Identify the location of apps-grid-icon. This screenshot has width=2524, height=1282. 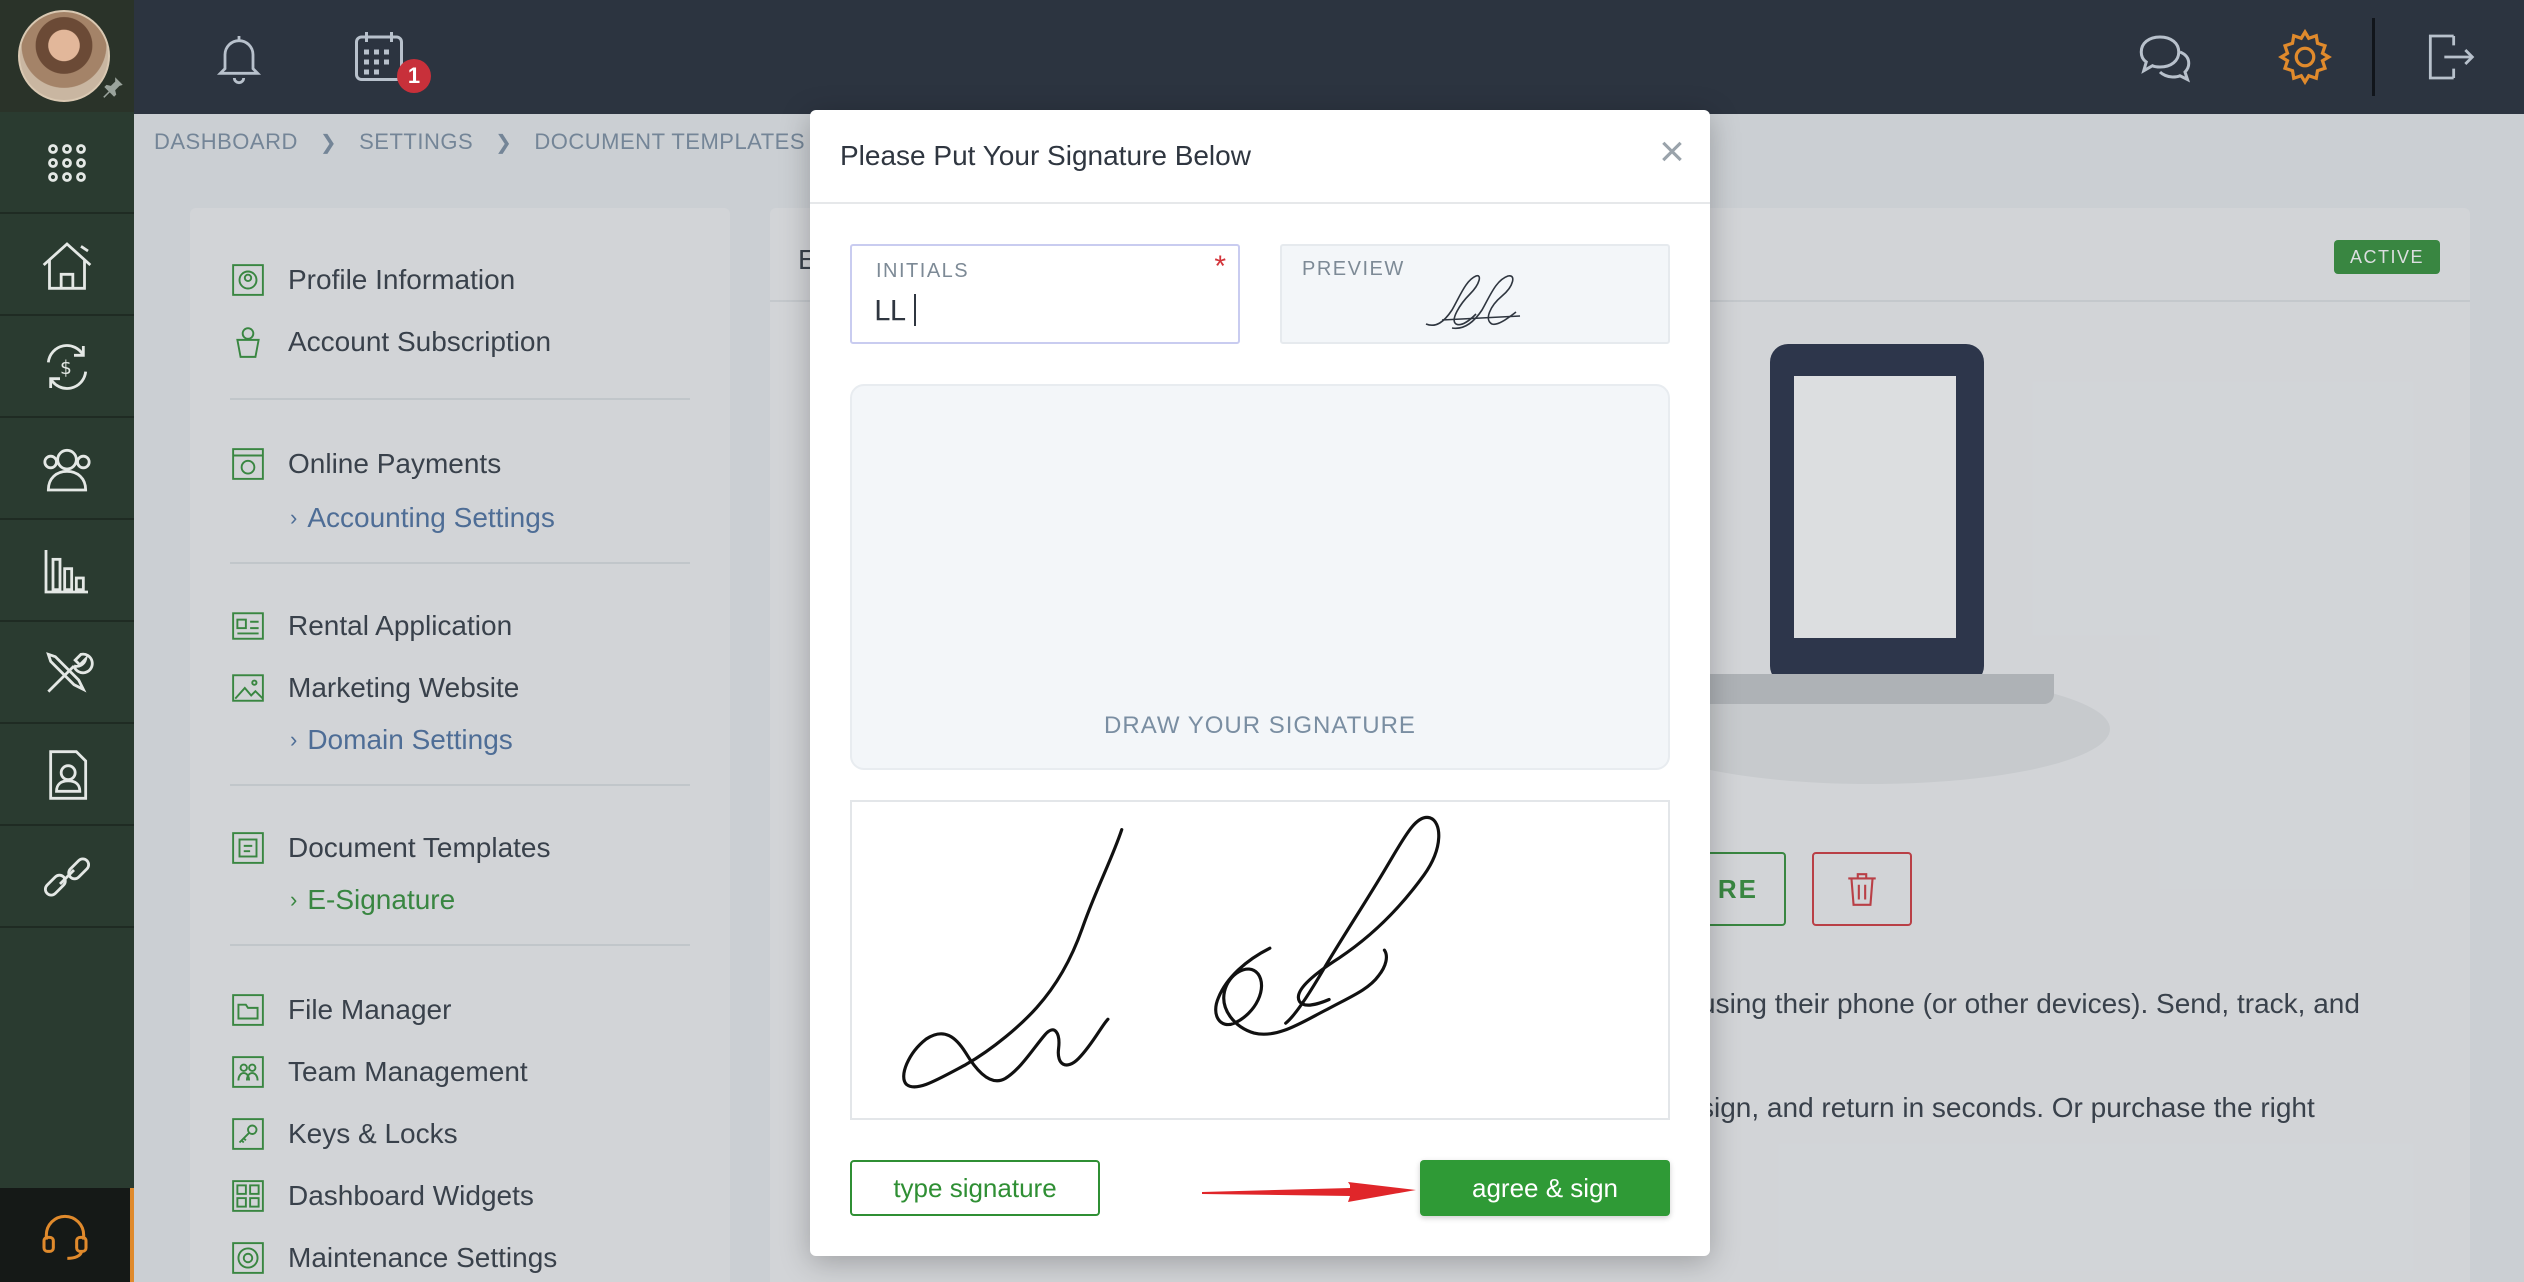
(67, 164).